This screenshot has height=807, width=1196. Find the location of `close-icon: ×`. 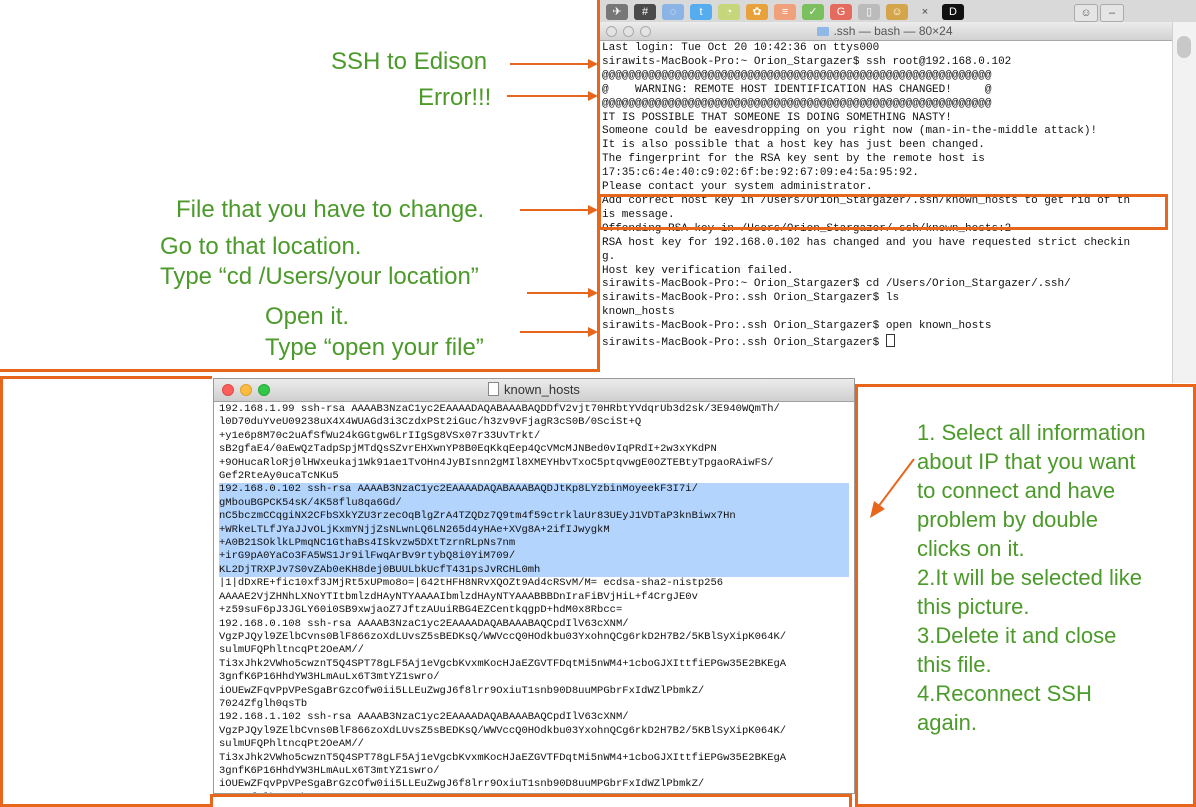

close-icon: × is located at coordinates (925, 12).